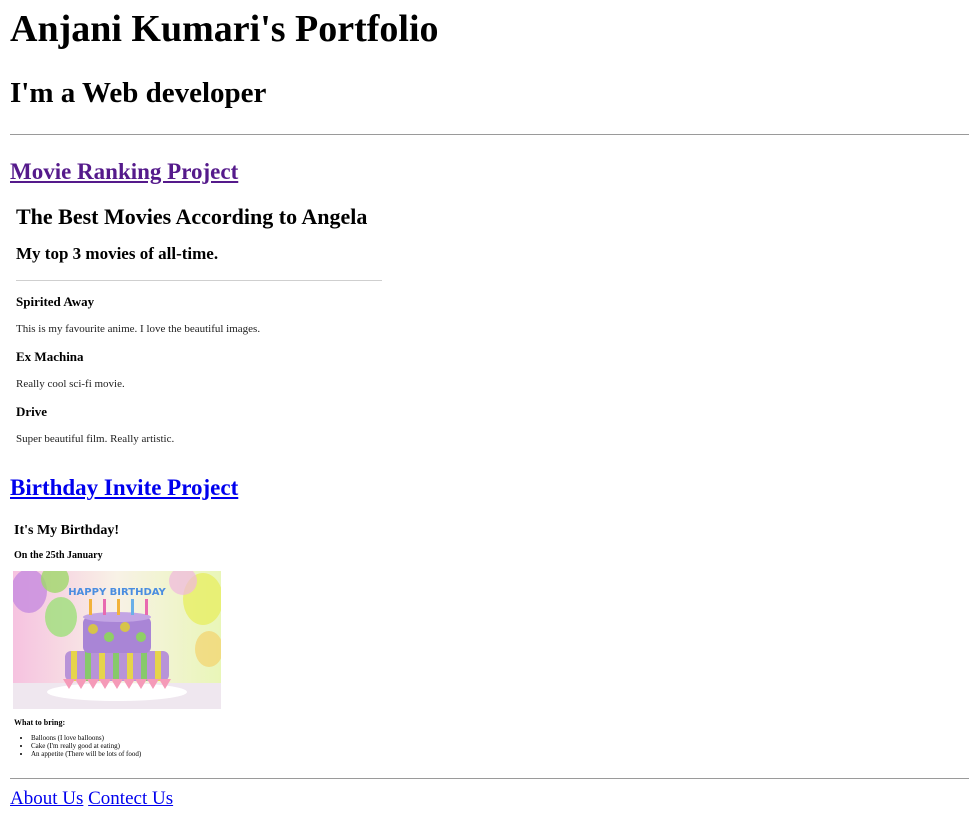  I want to click on movie-preview-title: The Best Movies According to Angela, so click(192, 216).